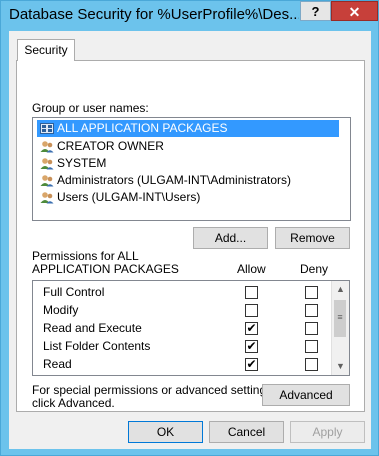 Image resolution: width=379 pixels, height=456 pixels. What do you see at coordinates (97, 346) in the screenshot?
I see `permission-name: List Folder Contents` at bounding box center [97, 346].